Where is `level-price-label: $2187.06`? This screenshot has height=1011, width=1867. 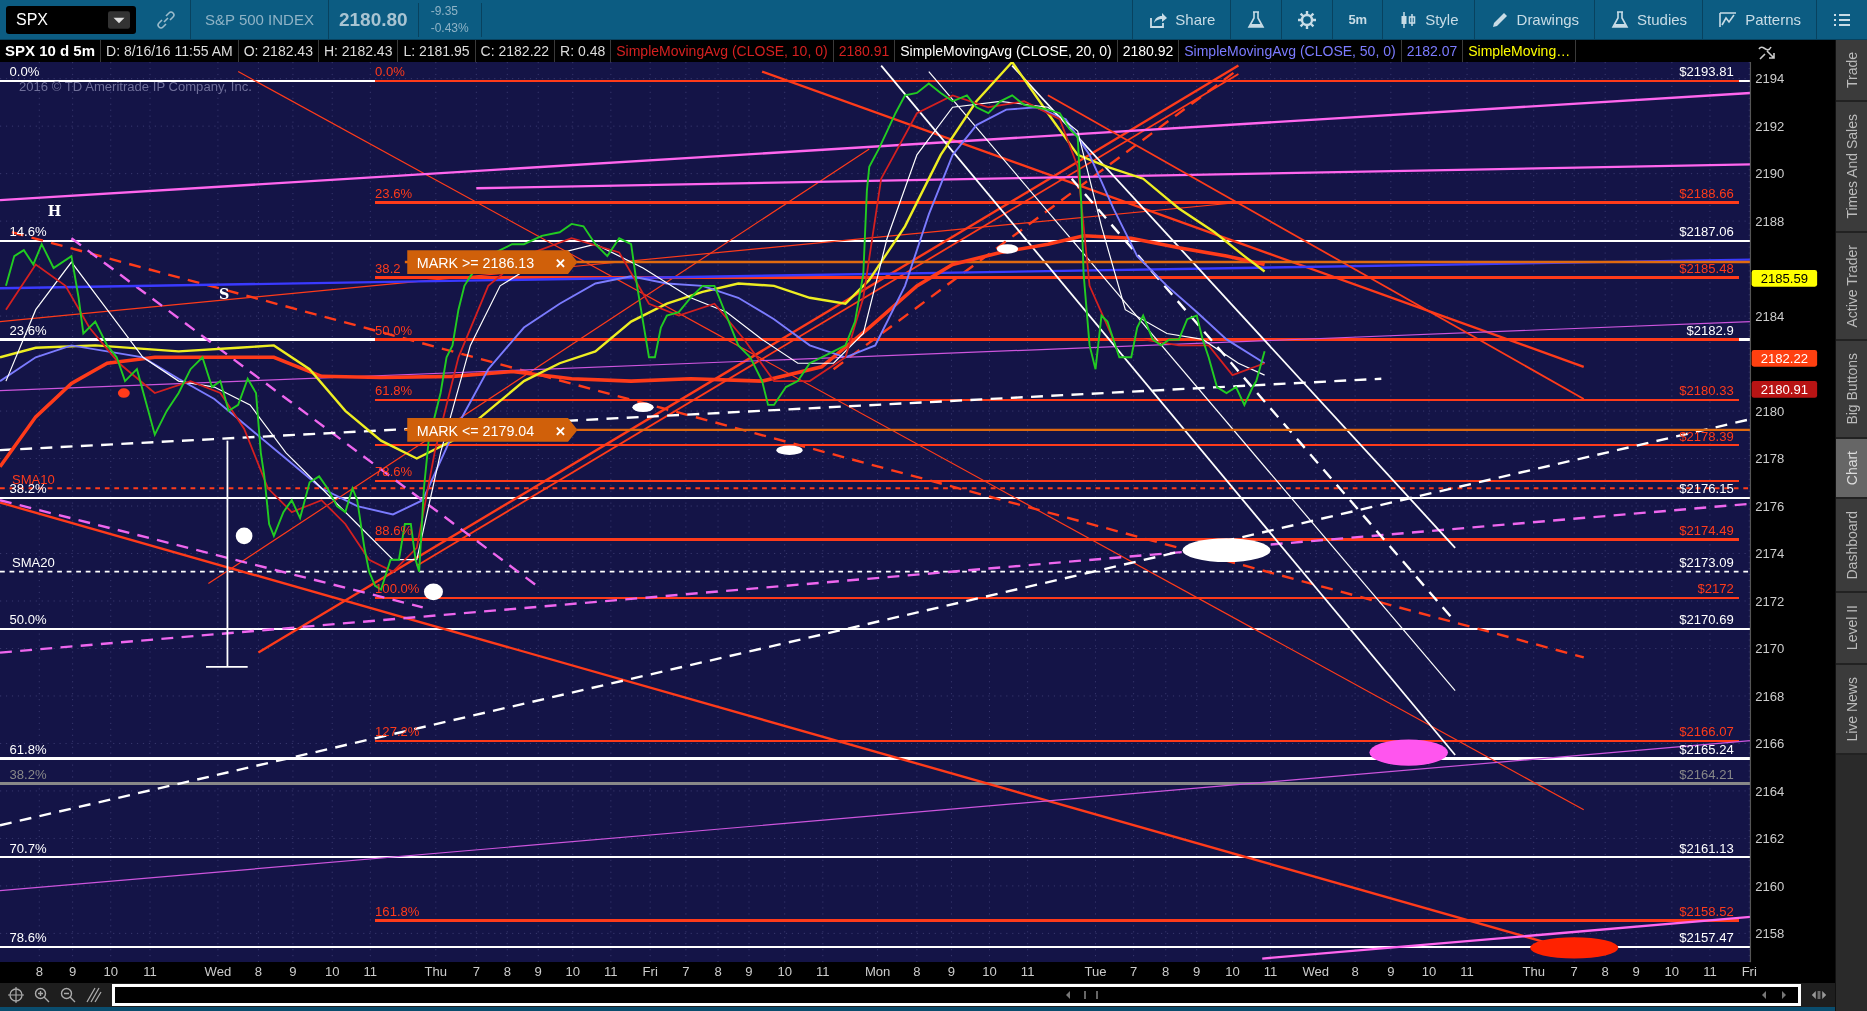 level-price-label: $2187.06 is located at coordinates (1706, 231).